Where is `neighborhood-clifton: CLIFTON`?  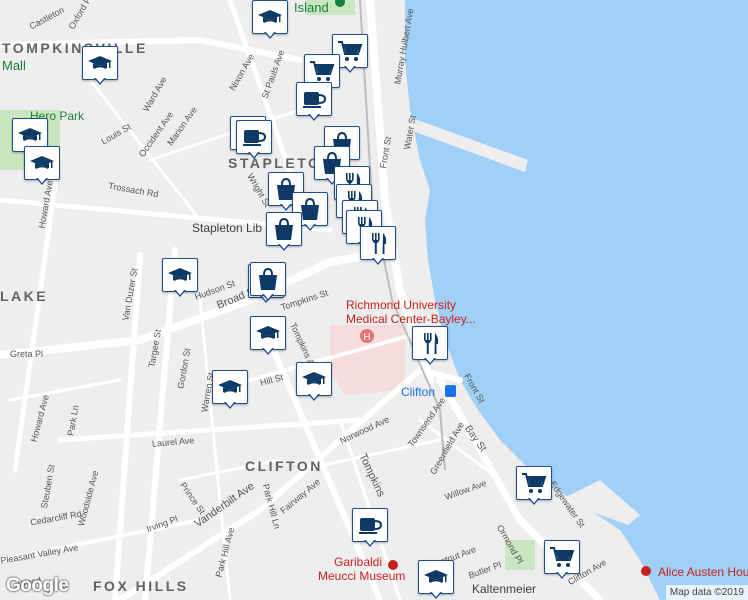
neighborhood-clifton: CLIFTON is located at coordinates (284, 466).